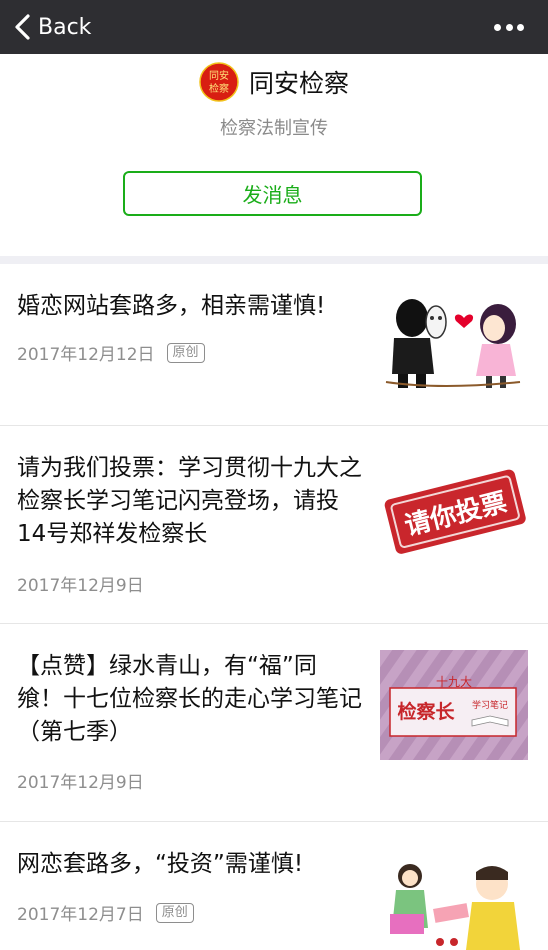 The height and width of the screenshot is (950, 548). I want to click on account-name-row: 同安 检察 同安检察, so click(274, 82).